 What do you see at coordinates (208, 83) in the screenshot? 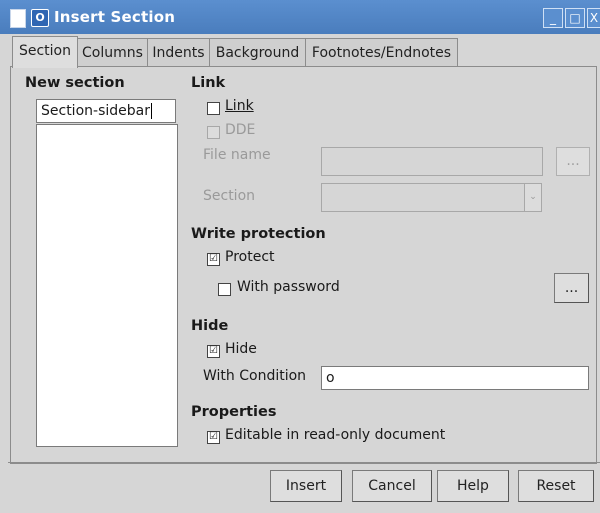
I see `link-heading: Link` at bounding box center [208, 83].